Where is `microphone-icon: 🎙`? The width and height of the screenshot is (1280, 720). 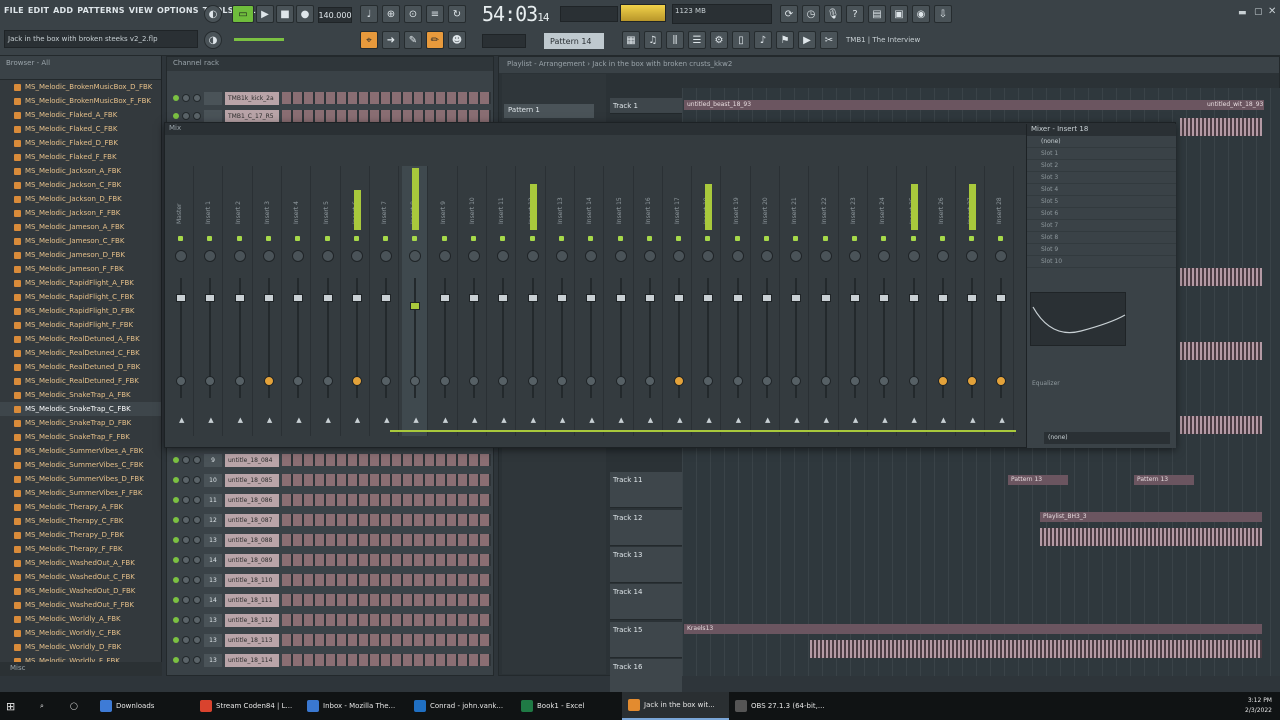
microphone-icon: 🎙 is located at coordinates (833, 14).